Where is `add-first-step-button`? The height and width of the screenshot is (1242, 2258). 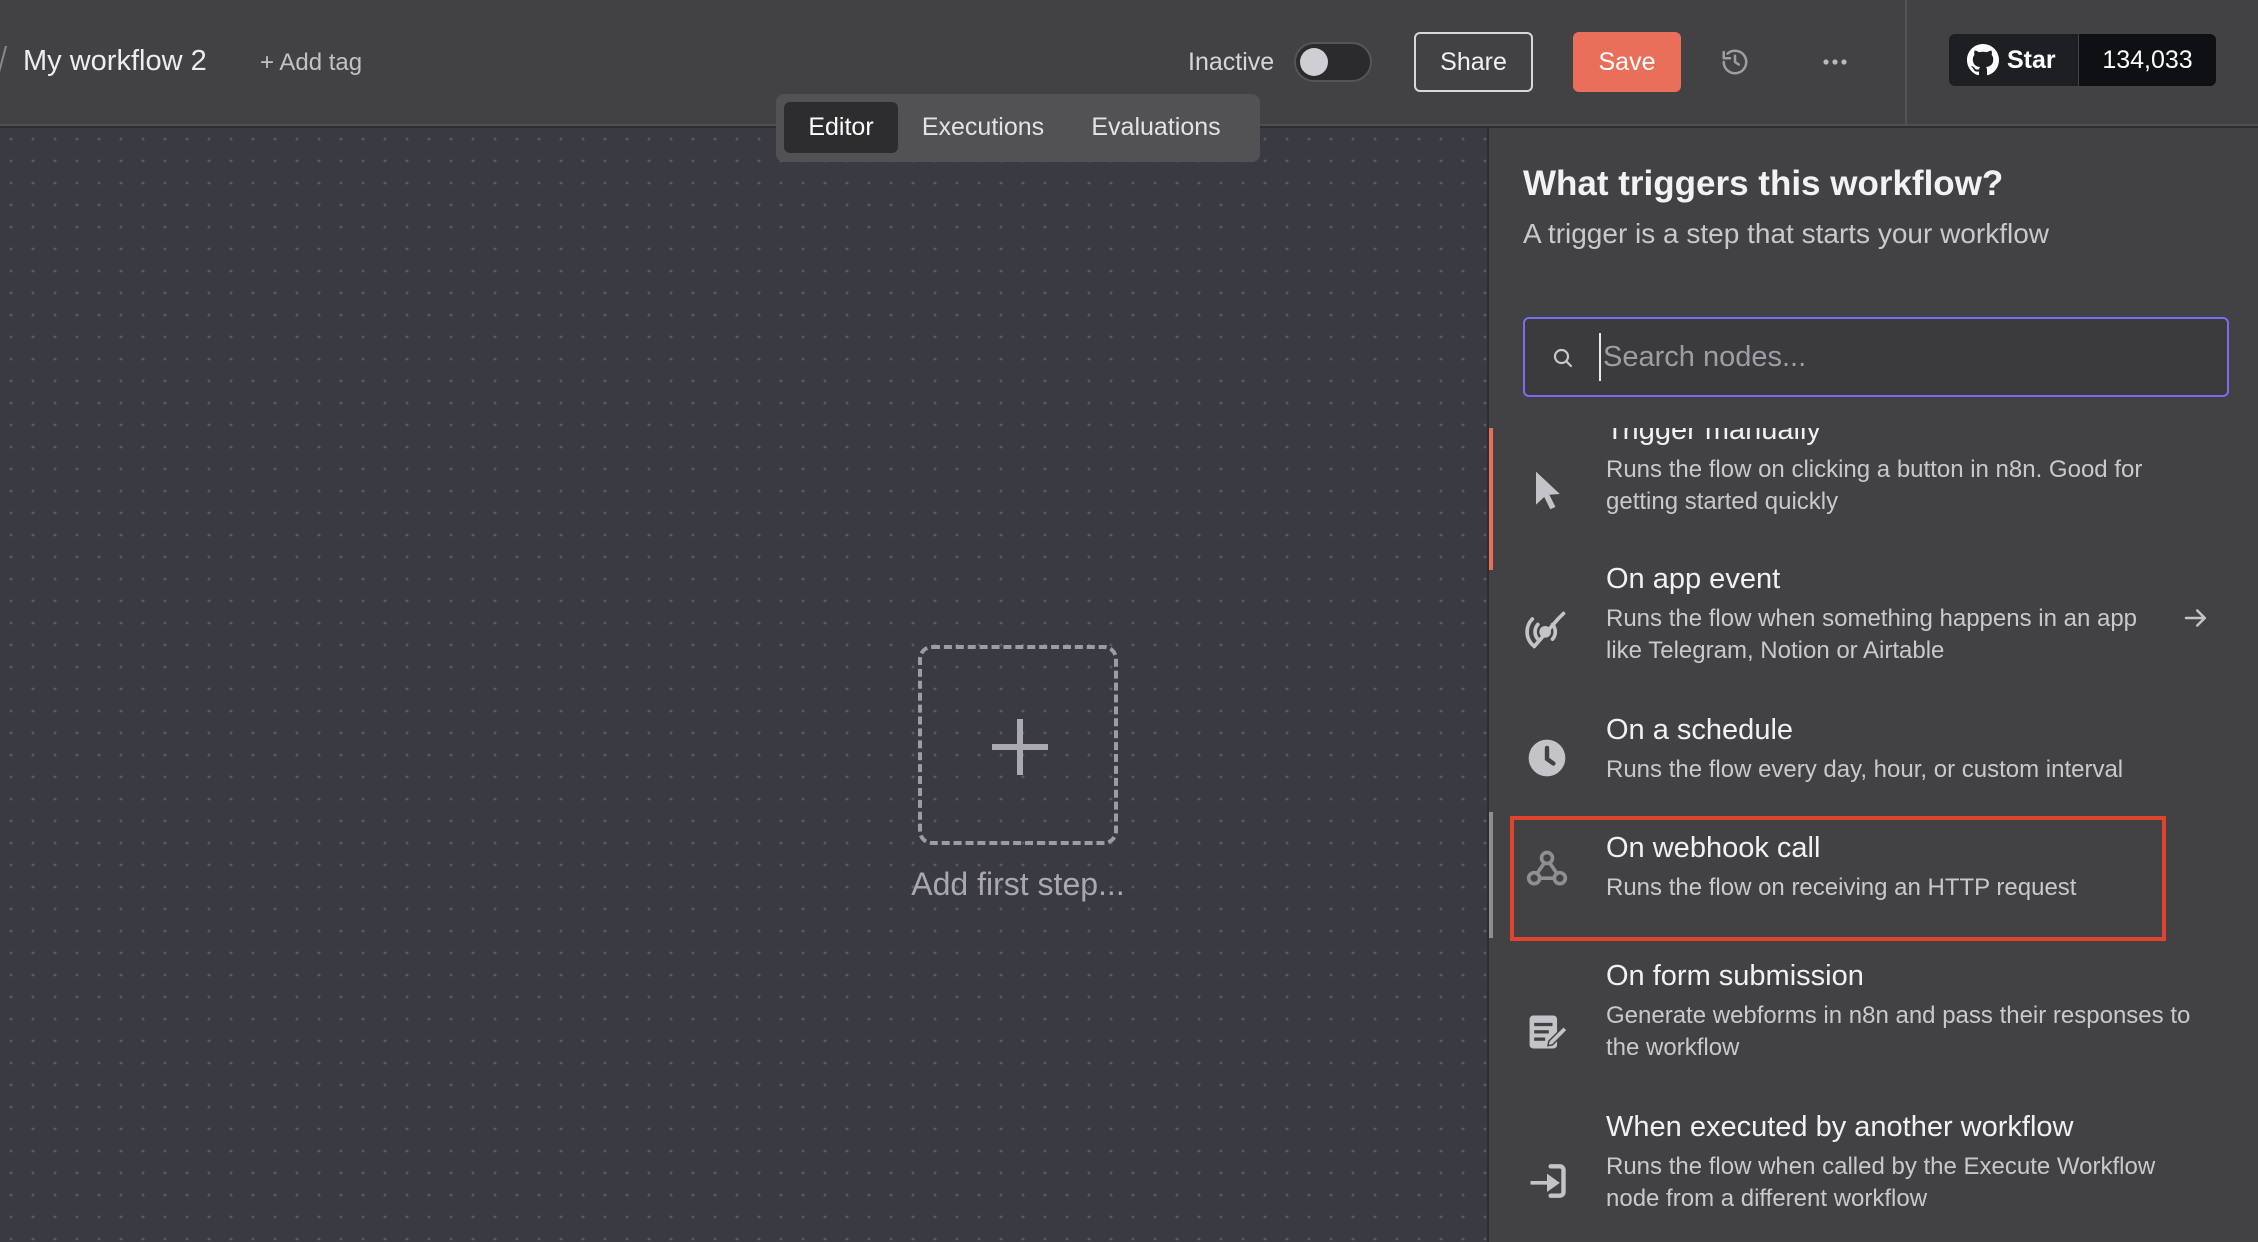 add-first-step-button is located at coordinates (1018, 745).